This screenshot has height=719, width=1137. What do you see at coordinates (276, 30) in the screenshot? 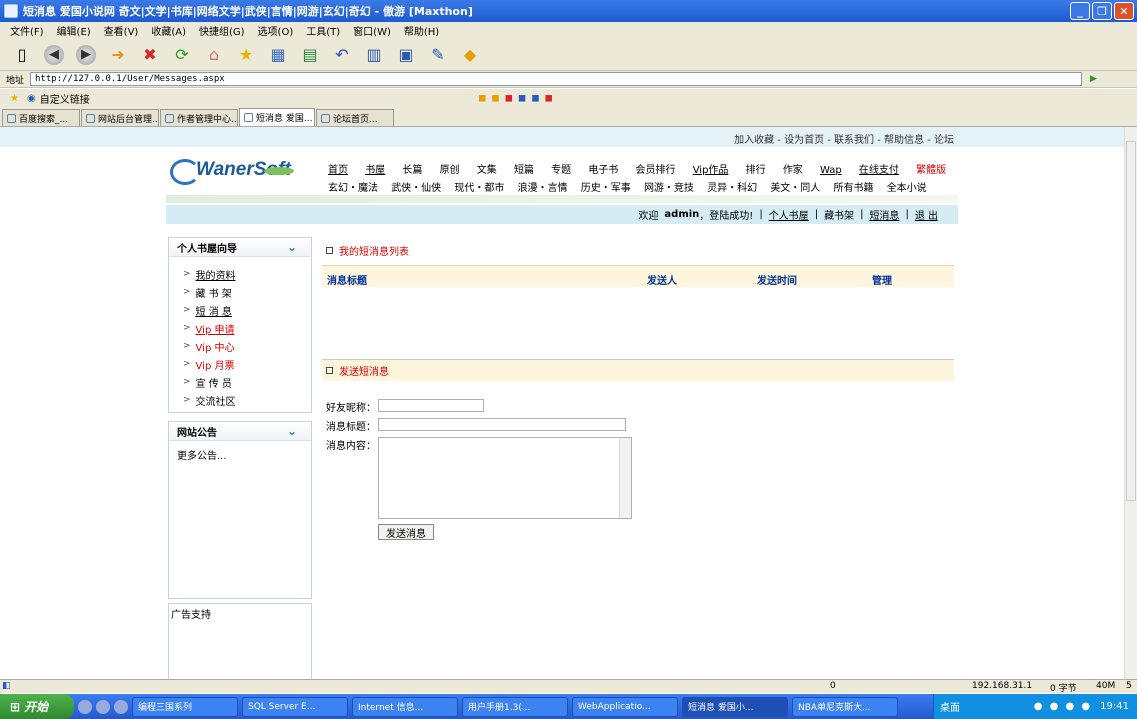
I see `menu-options: 选项(O)` at bounding box center [276, 30].